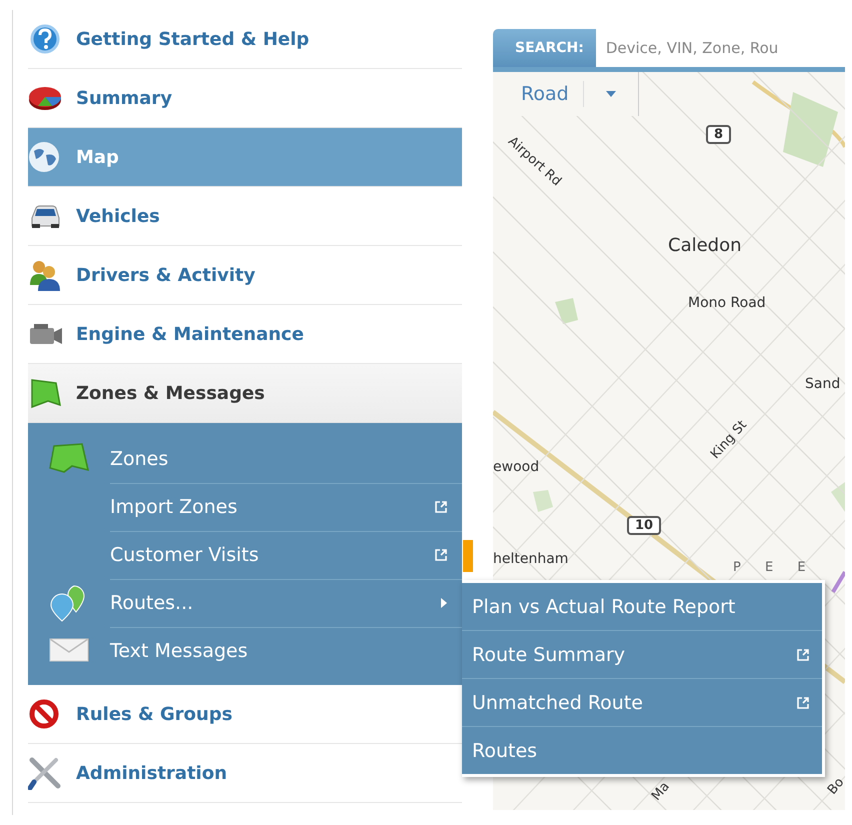  What do you see at coordinates (245, 651) in the screenshot?
I see `submenu-item: Text Messages` at bounding box center [245, 651].